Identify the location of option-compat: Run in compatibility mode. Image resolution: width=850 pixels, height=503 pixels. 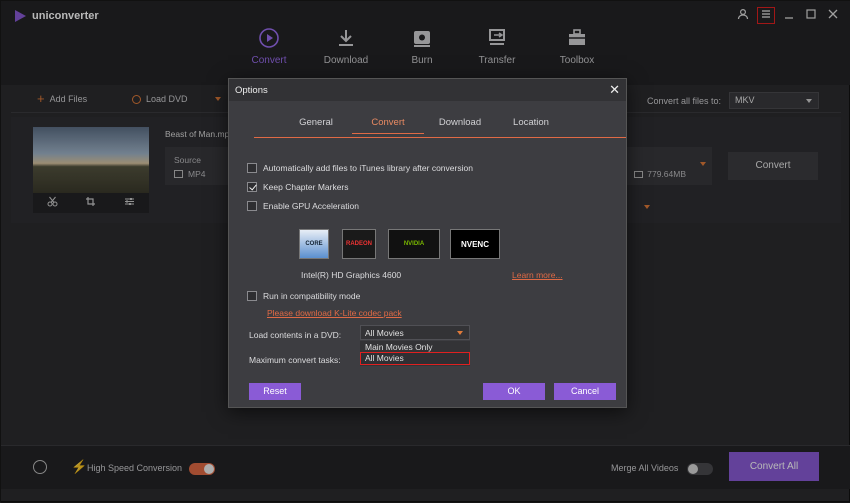
(303, 296).